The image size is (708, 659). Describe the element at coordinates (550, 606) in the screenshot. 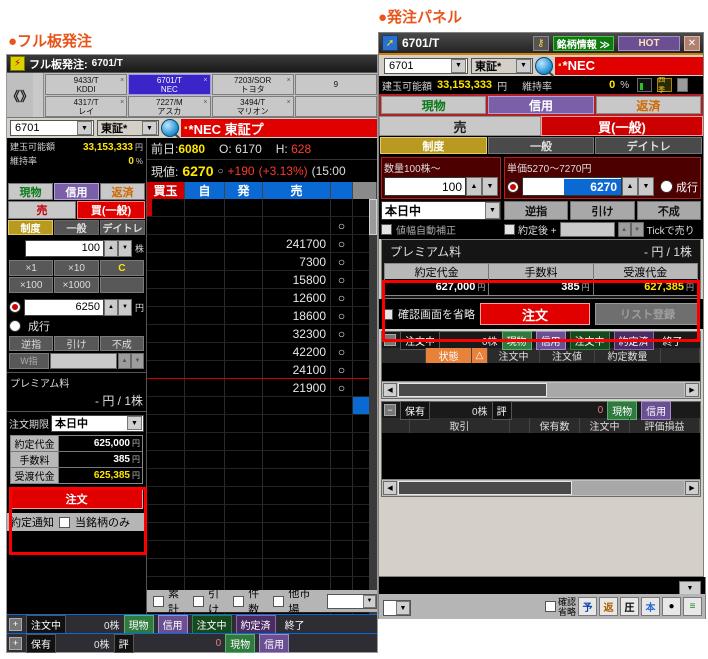

I see `skip-confirm-checkbox-bottom` at that location.